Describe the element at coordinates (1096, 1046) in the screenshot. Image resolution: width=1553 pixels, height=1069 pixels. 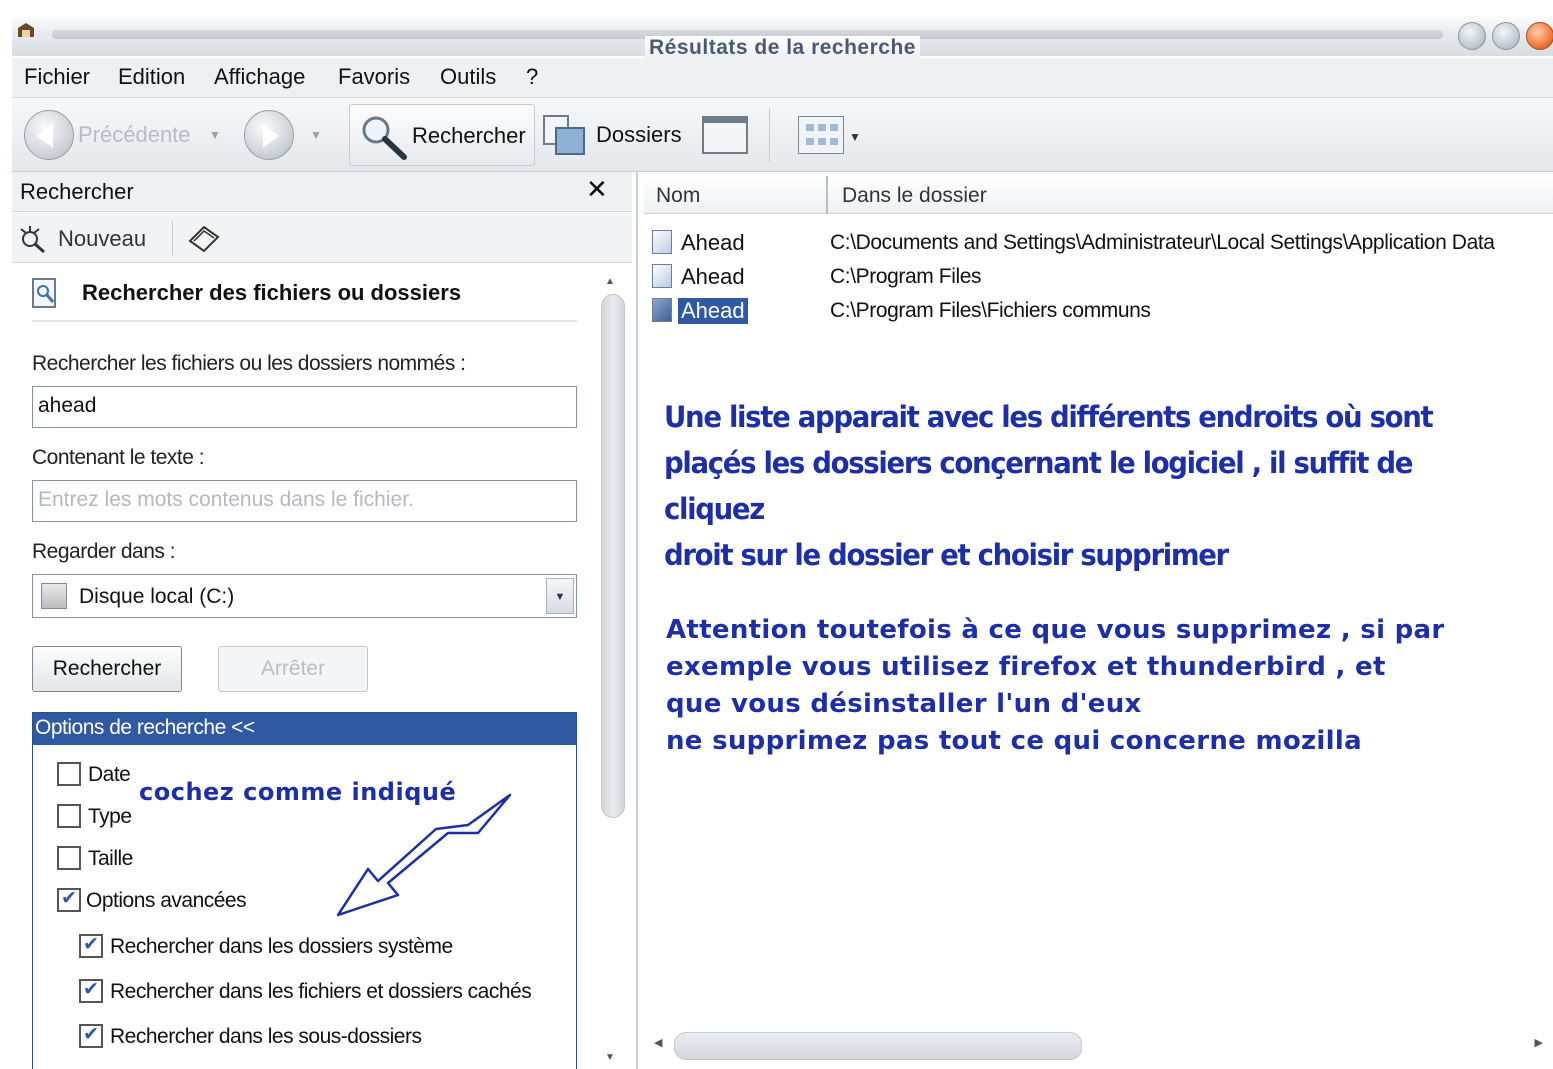
I see `results-horizontal-scrollbar: ◀ ▶` at that location.